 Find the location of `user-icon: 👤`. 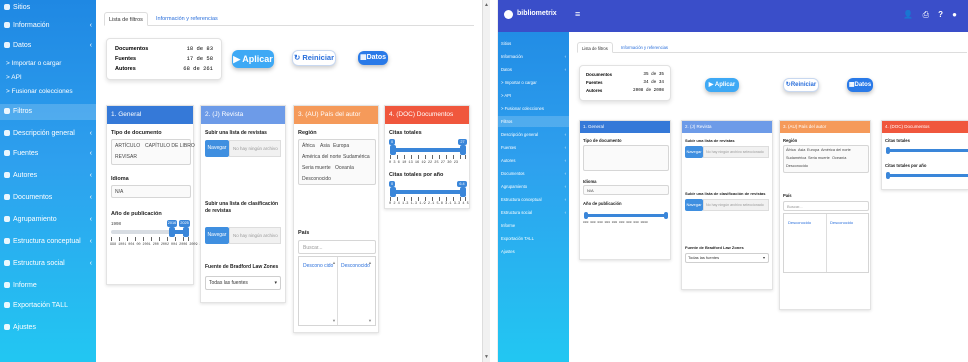

user-icon: 👤 is located at coordinates (908, 14).